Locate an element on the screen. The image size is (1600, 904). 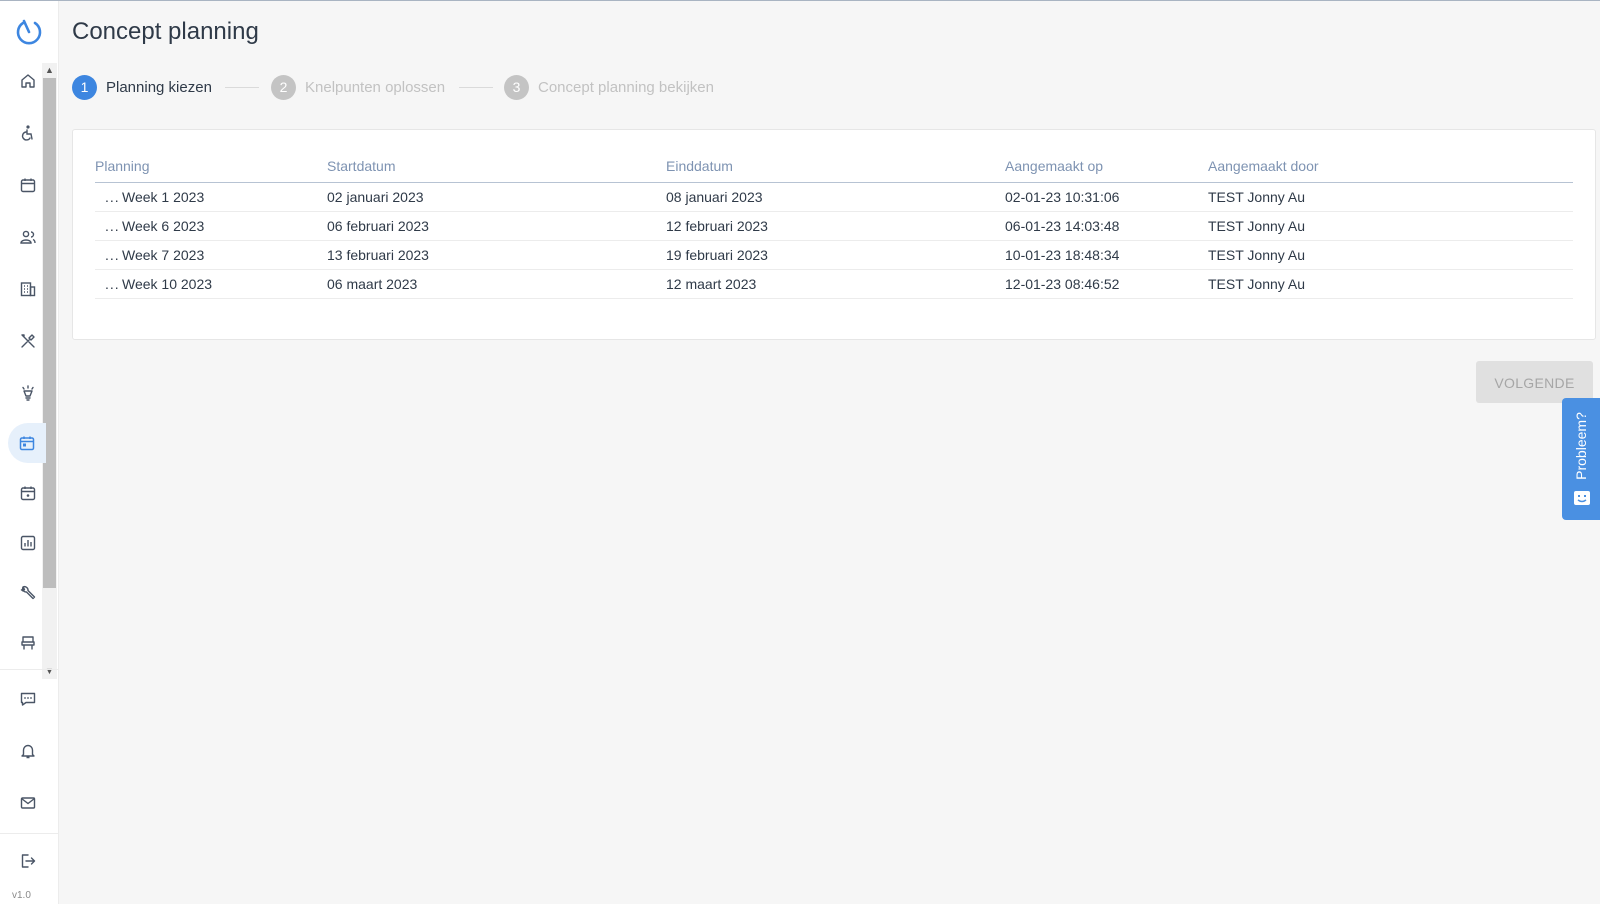
sidebar-item-ideas is located at coordinates (28, 393).